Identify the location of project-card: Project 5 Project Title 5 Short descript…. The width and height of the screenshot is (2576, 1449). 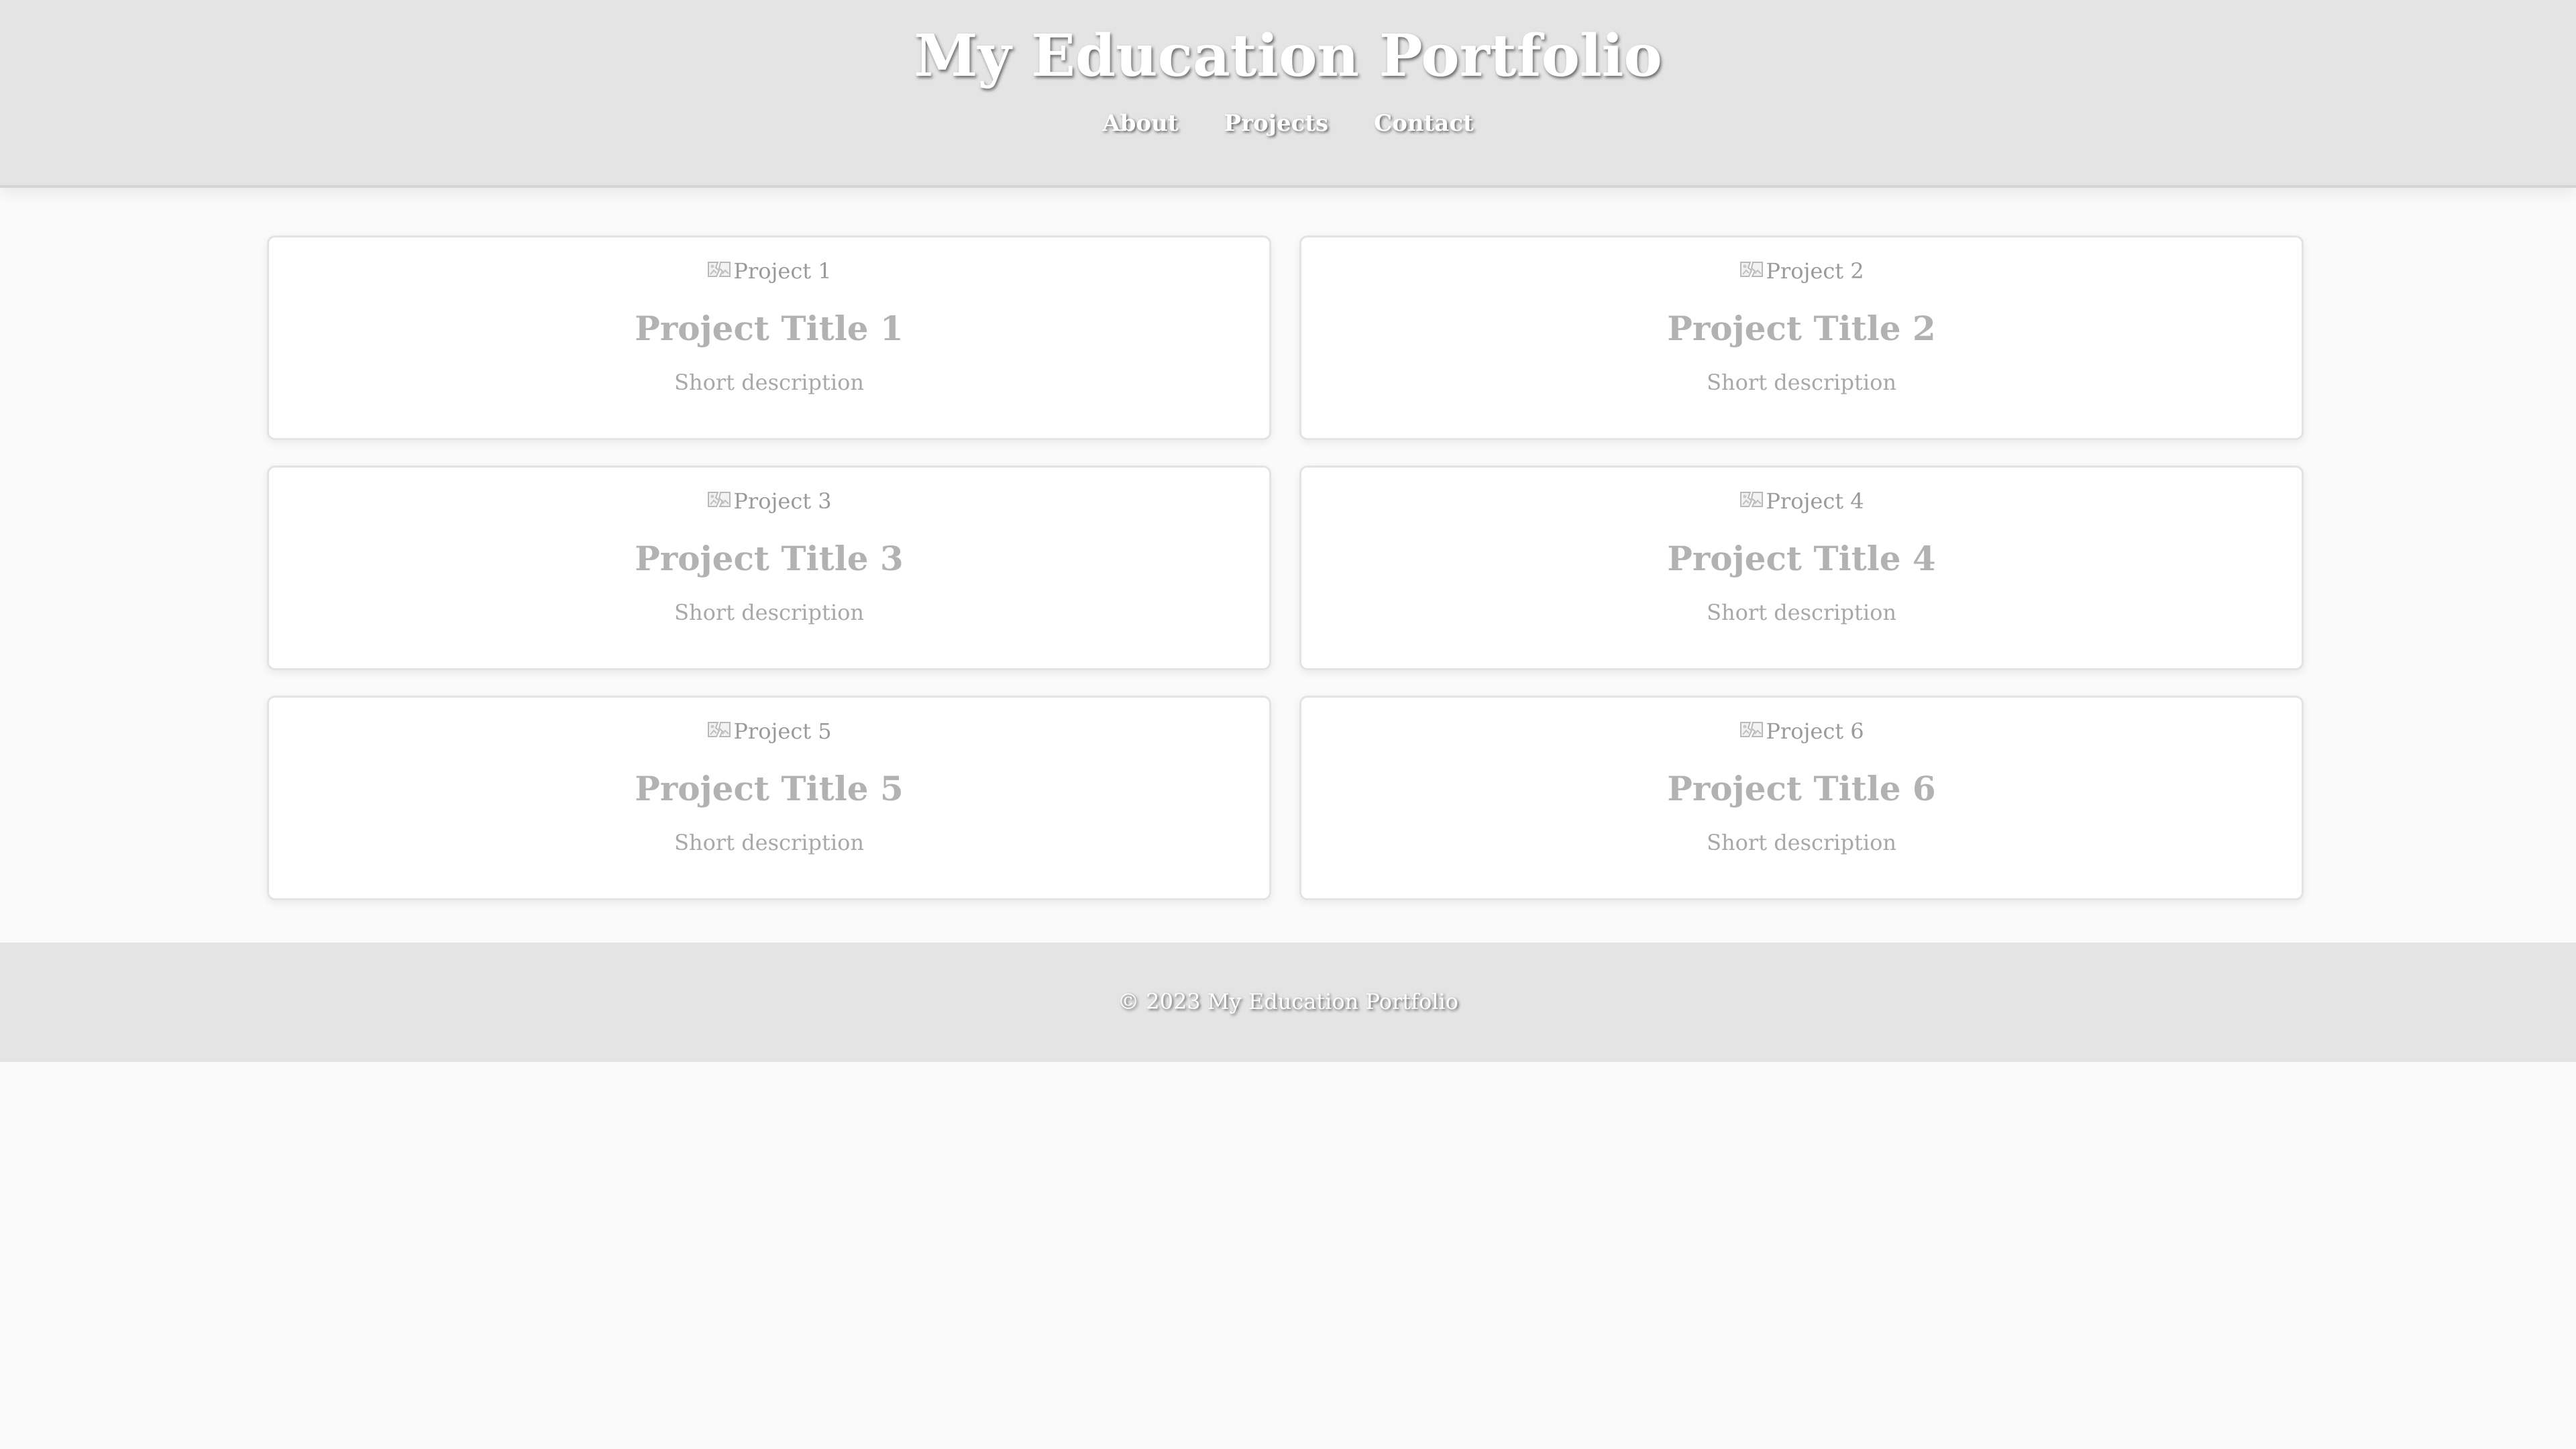
(769, 798).